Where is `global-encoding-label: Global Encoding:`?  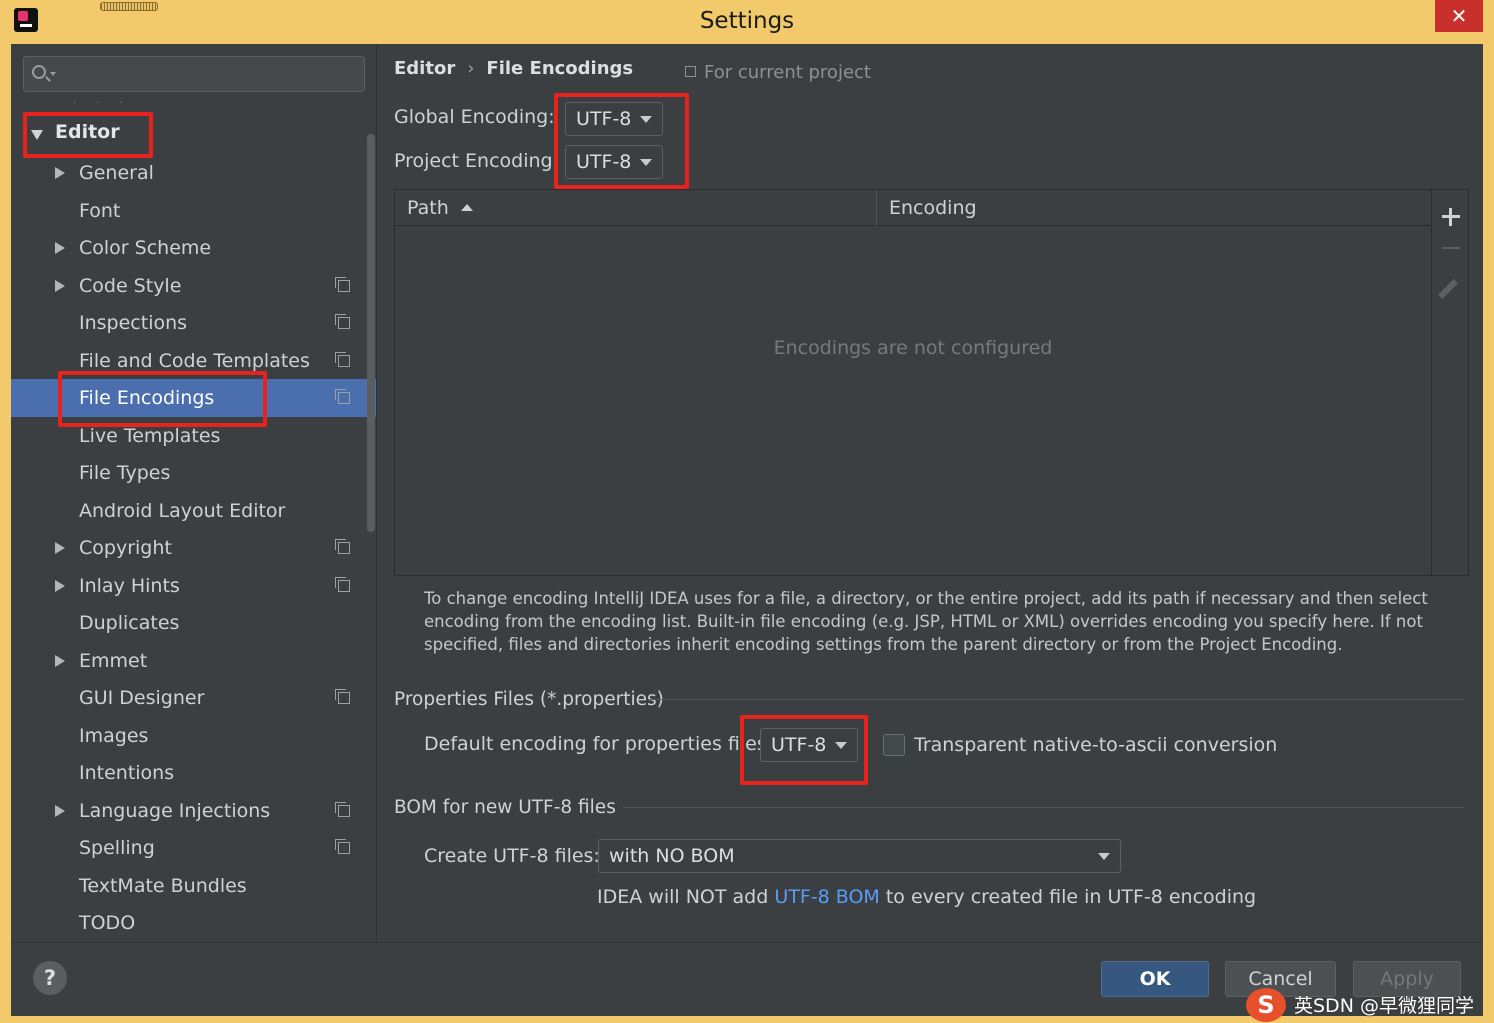 global-encoding-label: Global Encoding: is located at coordinates (474, 117).